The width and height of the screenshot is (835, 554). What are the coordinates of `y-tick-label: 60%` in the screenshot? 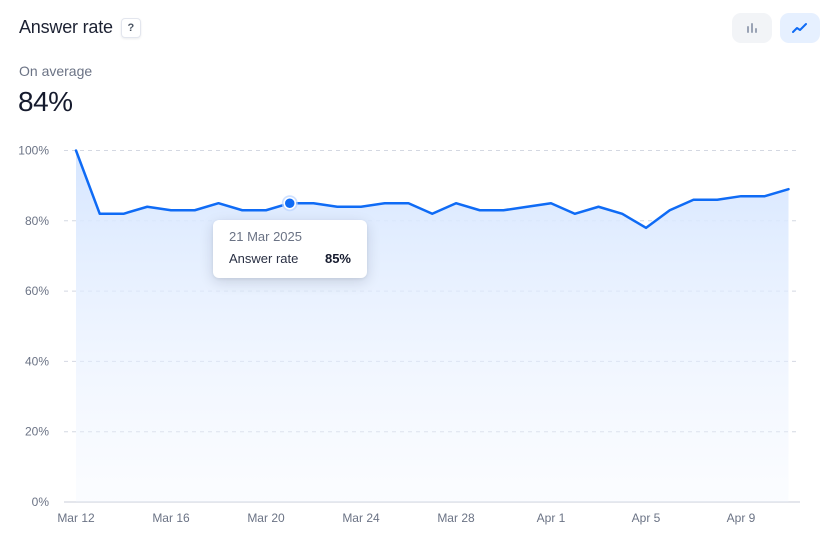 It's located at (37, 291).